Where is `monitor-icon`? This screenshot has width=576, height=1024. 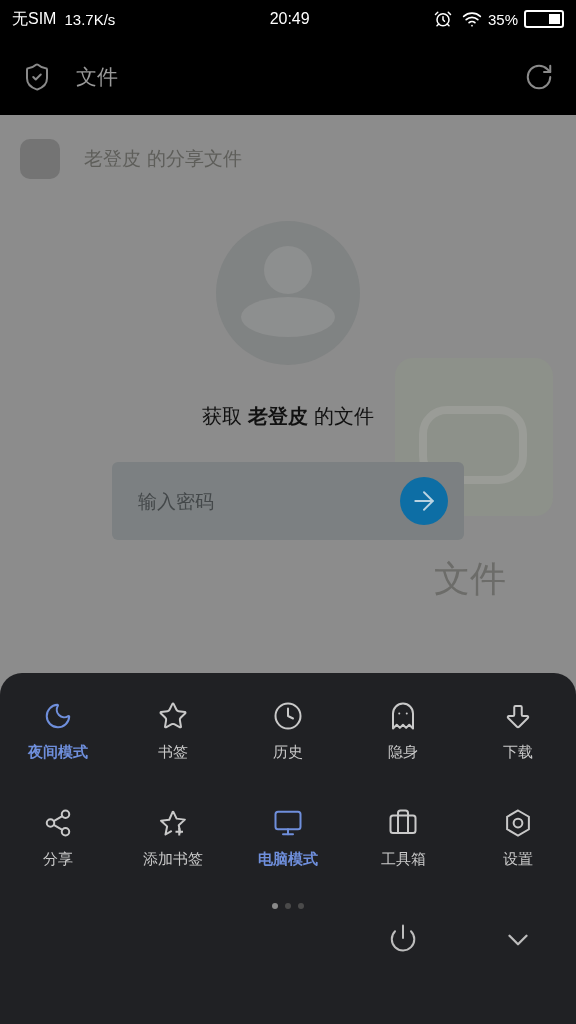 monitor-icon is located at coordinates (288, 823).